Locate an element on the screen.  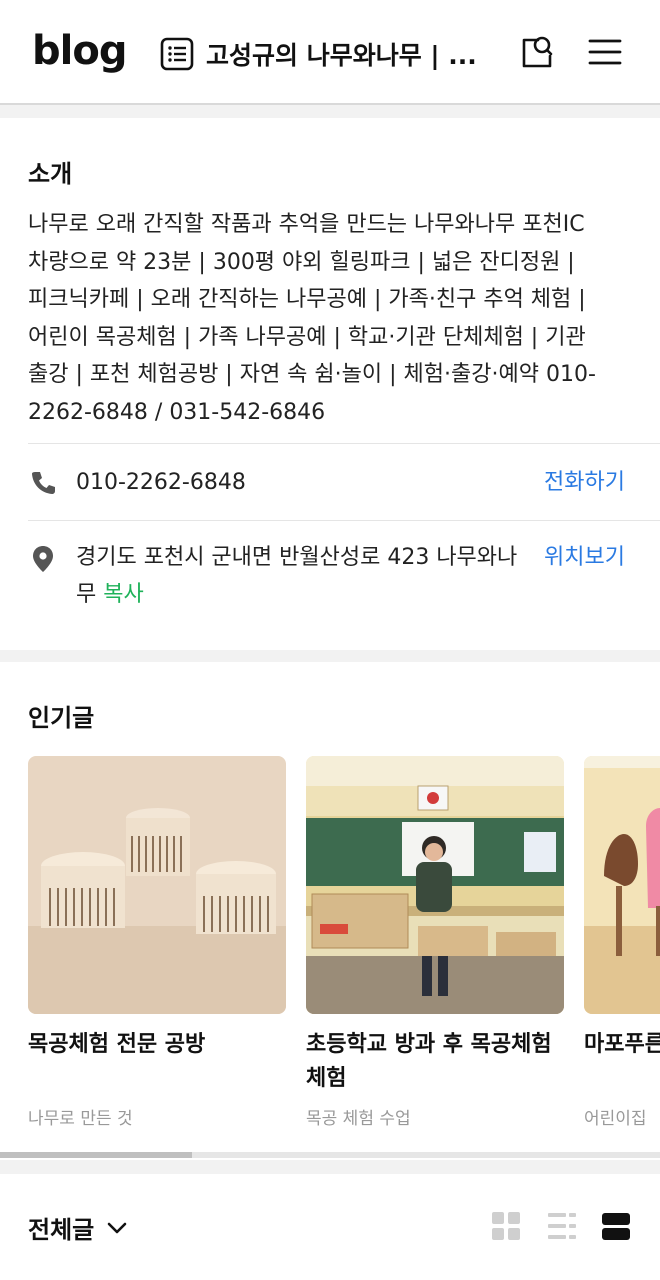
post-title: 목공체험 전문 공방 is located at coordinates (117, 1044).